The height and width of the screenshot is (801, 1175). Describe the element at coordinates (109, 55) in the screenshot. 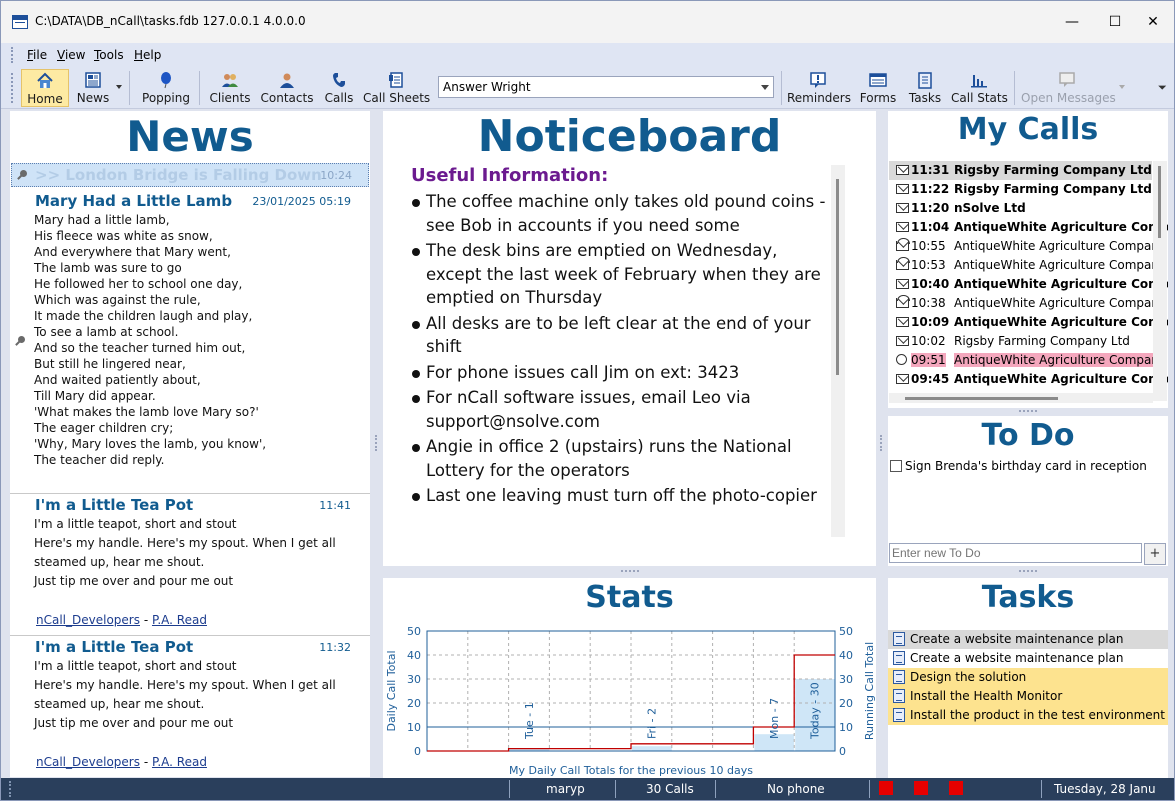

I see `menu-tools: Tools` at that location.